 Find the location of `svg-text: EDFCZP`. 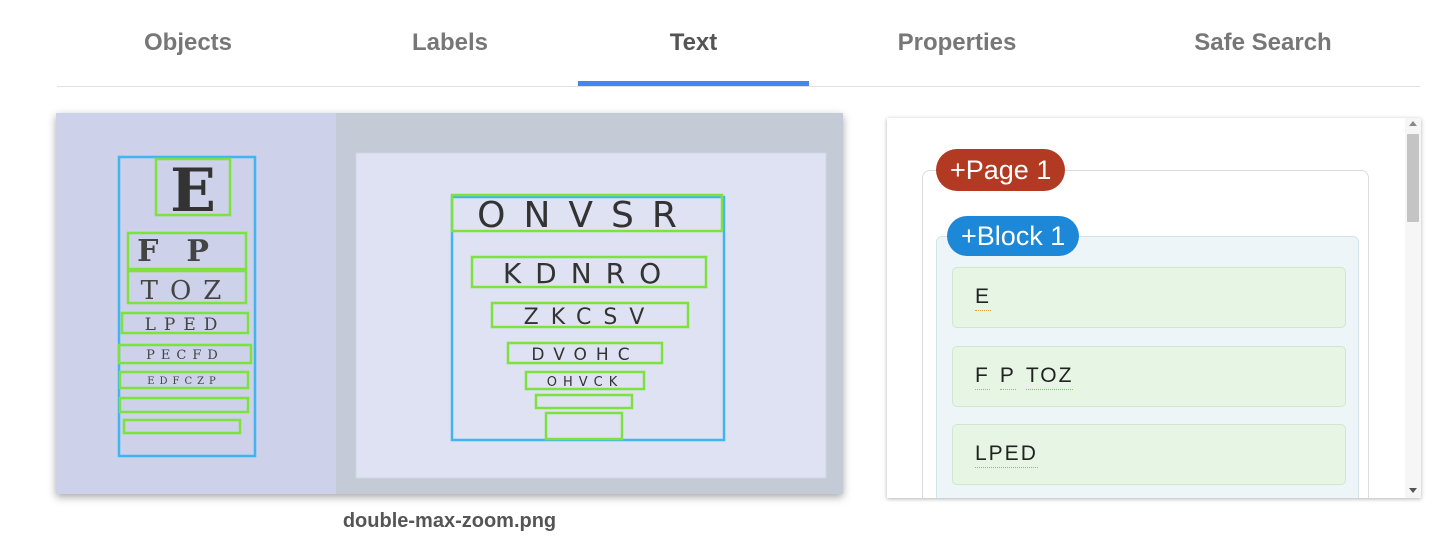

svg-text: EDFCZP is located at coordinates (184, 381).